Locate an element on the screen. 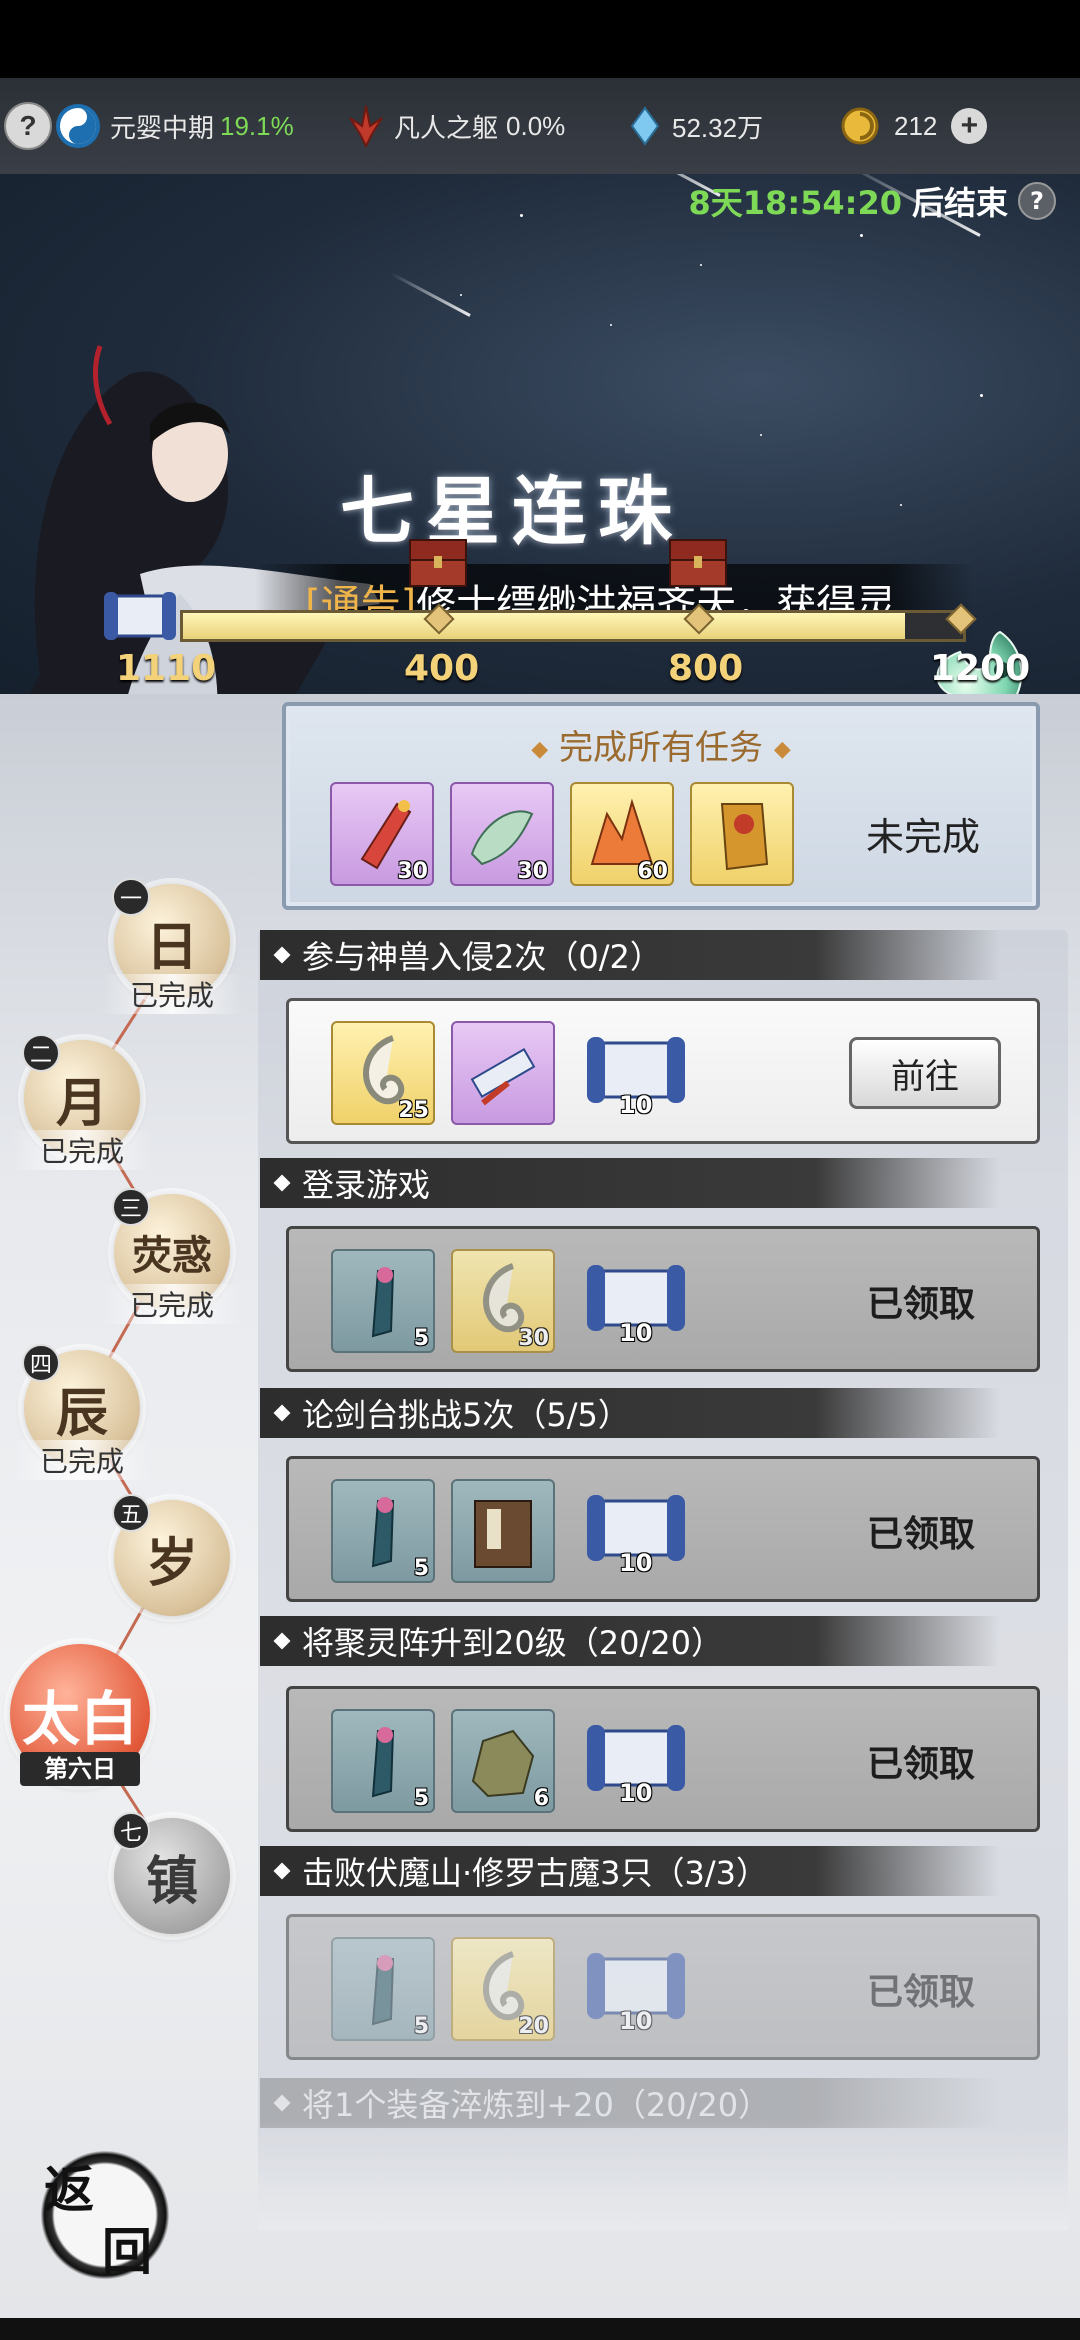  event-title: 七星连珠 is located at coordinates (512, 512).